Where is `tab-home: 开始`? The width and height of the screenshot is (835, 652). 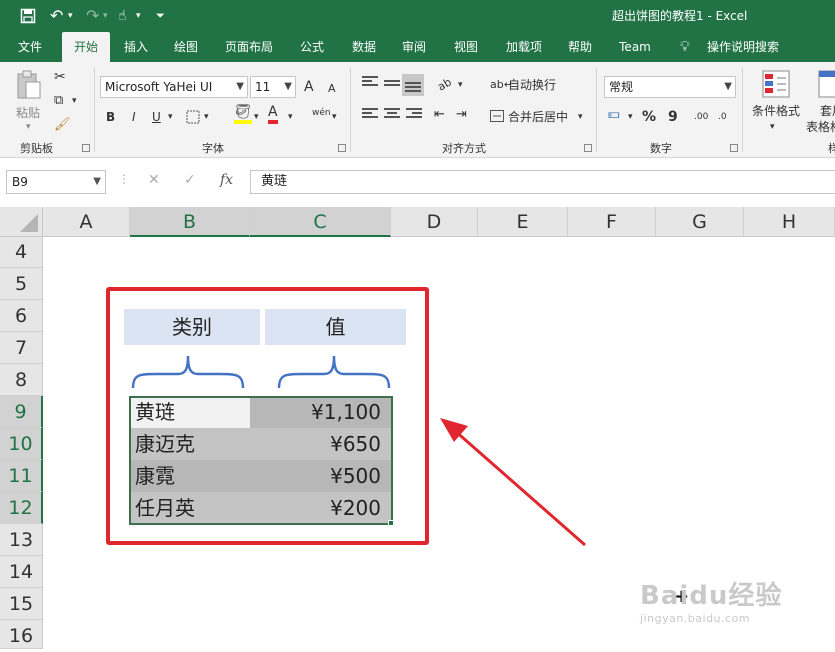 tab-home: 开始 is located at coordinates (86, 47).